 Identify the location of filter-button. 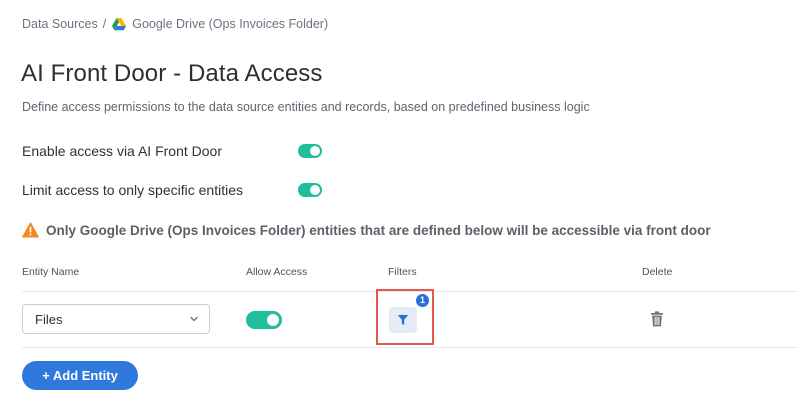
(403, 320).